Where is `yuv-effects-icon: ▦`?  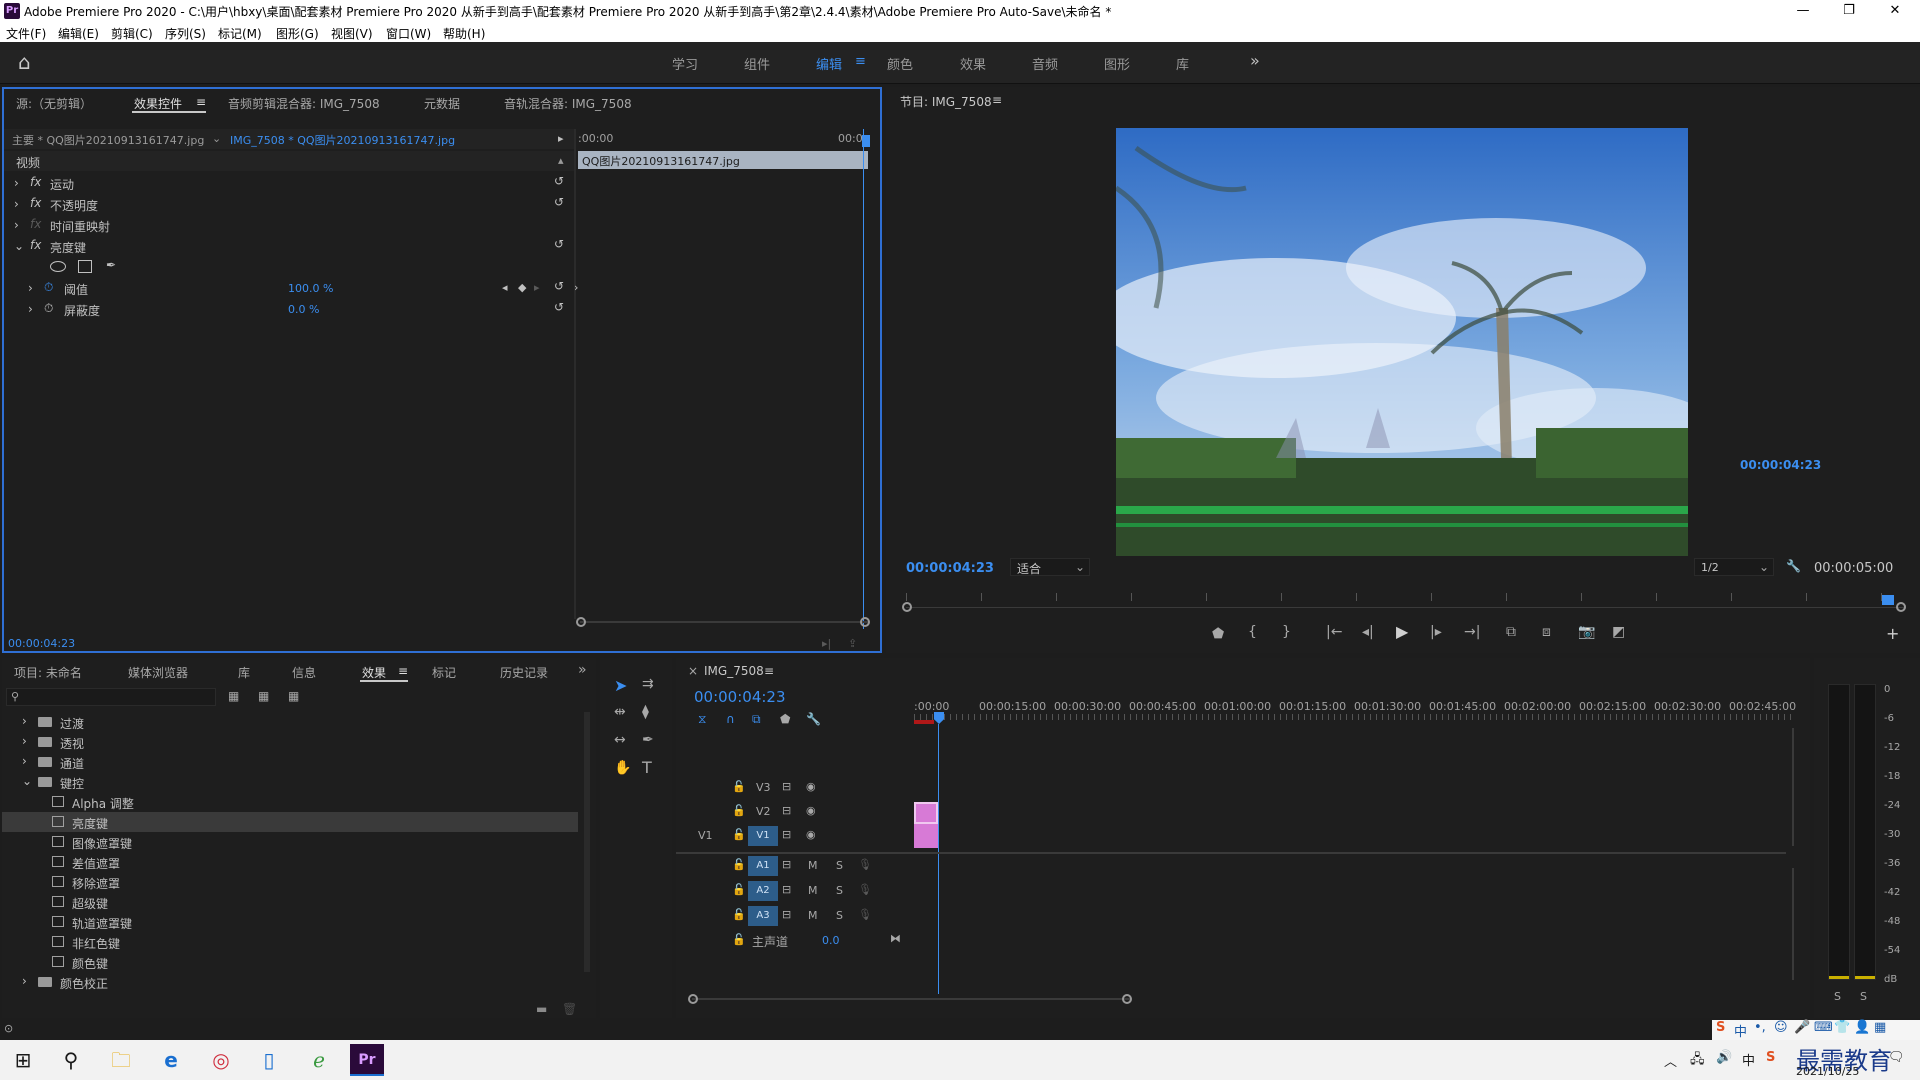
yuv-effects-icon: ▦ is located at coordinates (293, 696).